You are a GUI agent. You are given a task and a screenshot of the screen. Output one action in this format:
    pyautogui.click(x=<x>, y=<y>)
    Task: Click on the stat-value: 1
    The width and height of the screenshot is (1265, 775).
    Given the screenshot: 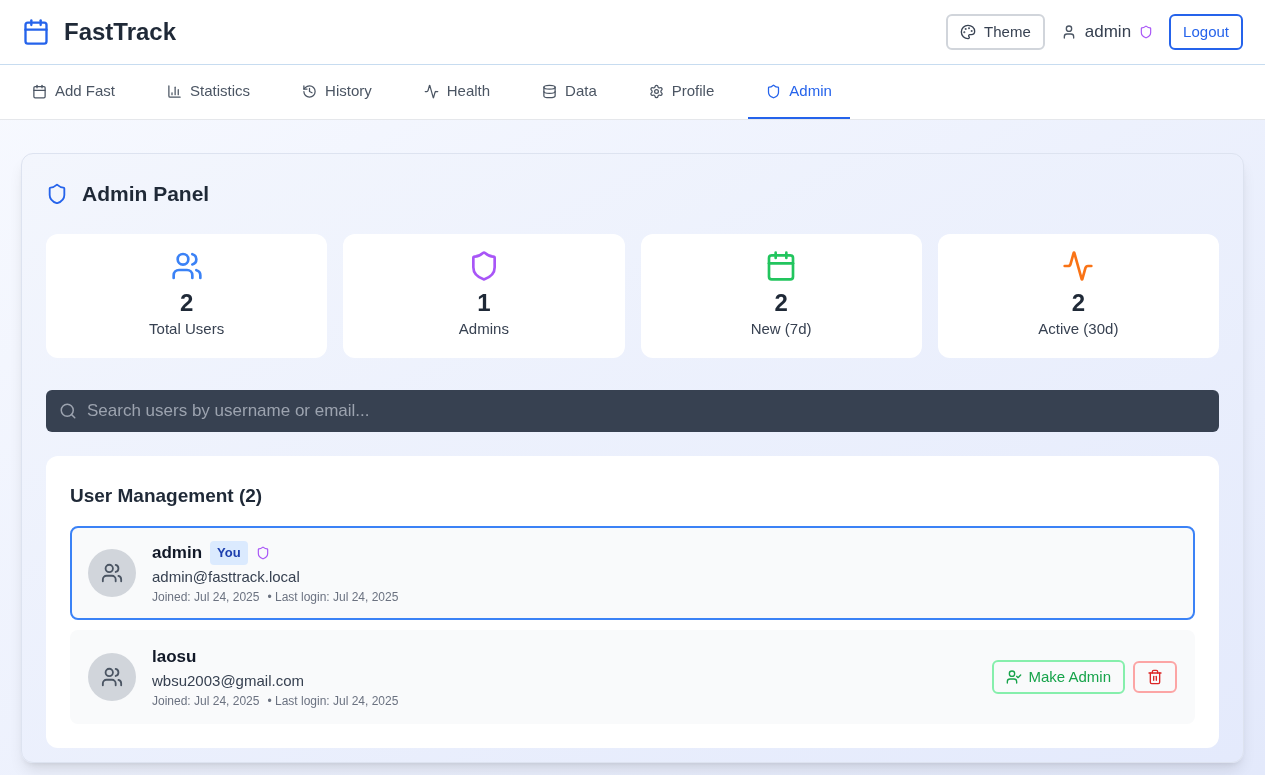 What is the action you would take?
    pyautogui.click(x=484, y=302)
    